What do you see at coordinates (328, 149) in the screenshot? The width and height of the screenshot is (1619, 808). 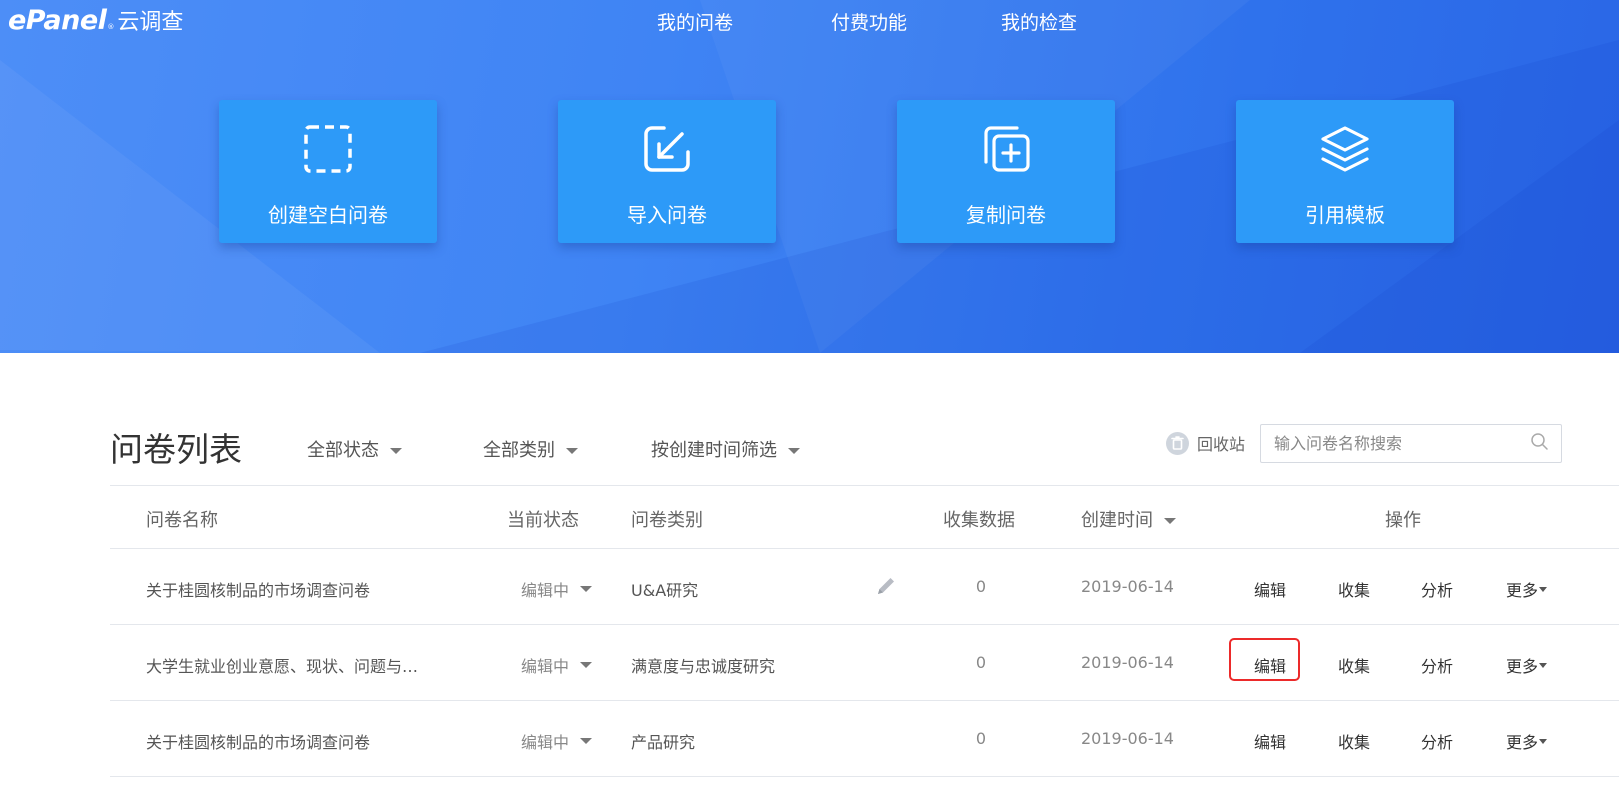 I see `dashed-square-icon` at bounding box center [328, 149].